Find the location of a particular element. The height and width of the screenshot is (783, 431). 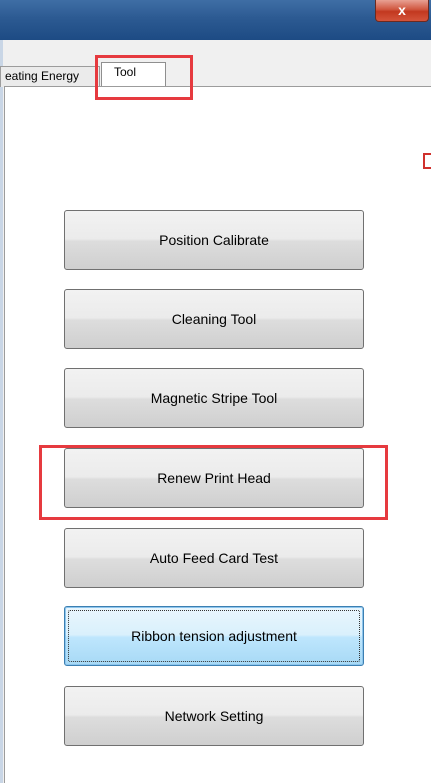

window-border is located at coordinates (1, 411).